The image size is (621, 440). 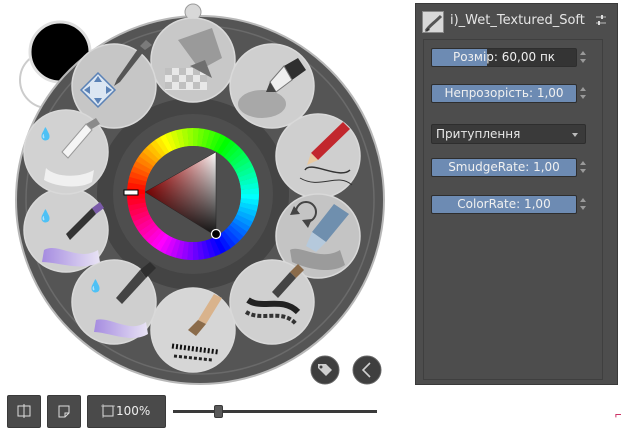 What do you see at coordinates (584, 93) in the screenshot?
I see `opacity-spinner` at bounding box center [584, 93].